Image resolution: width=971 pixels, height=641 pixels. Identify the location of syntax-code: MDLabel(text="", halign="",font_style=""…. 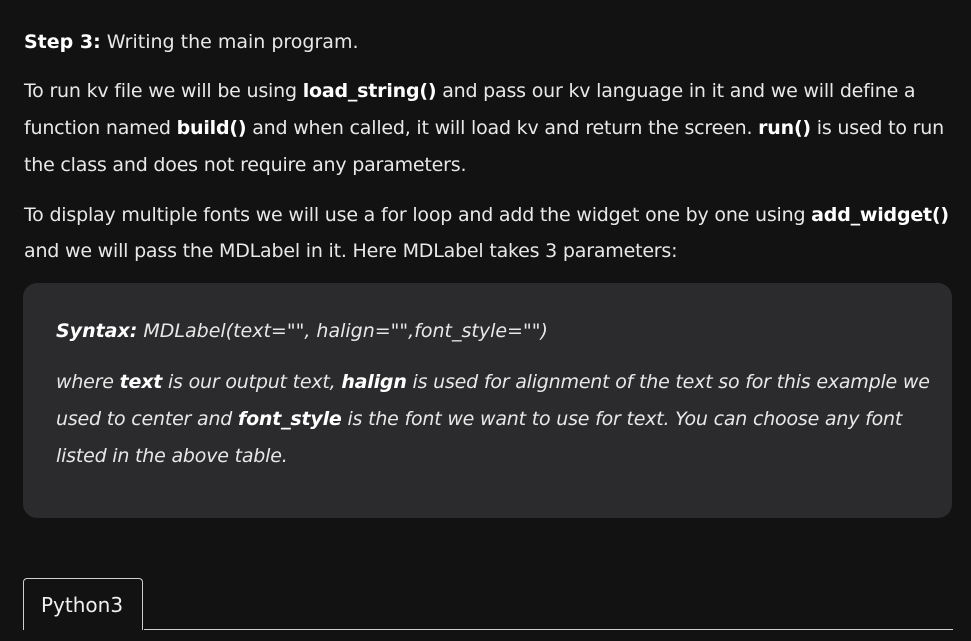
(342, 331).